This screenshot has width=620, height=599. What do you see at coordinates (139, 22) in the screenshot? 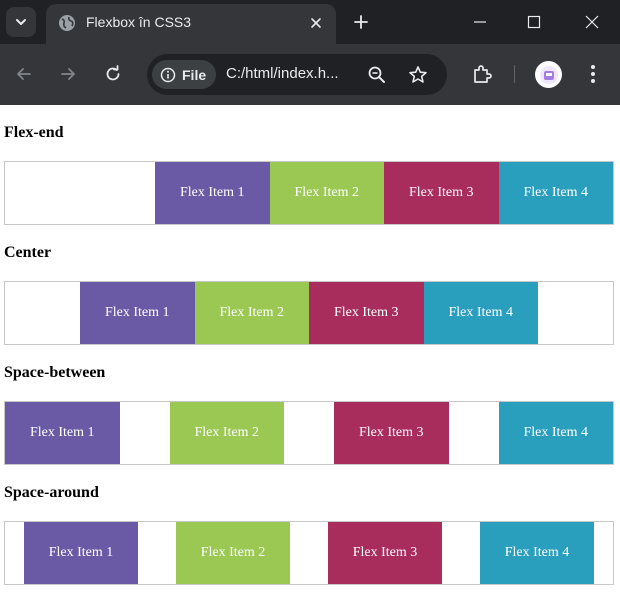
I see `tab-title: Flexbox în CSS3` at bounding box center [139, 22].